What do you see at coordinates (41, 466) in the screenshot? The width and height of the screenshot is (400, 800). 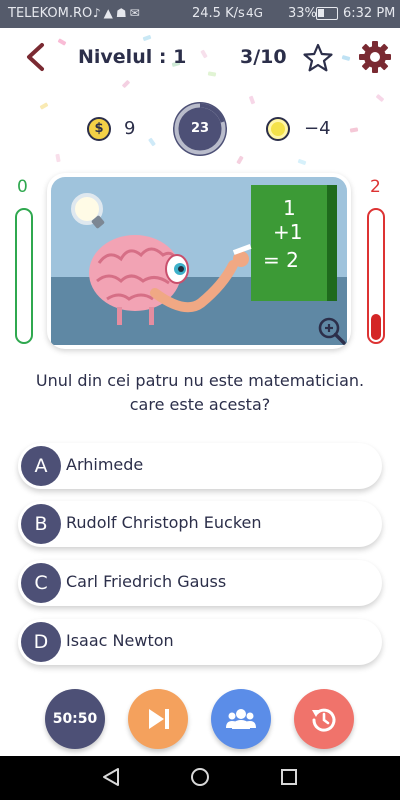 I see `answer-letter: A` at bounding box center [41, 466].